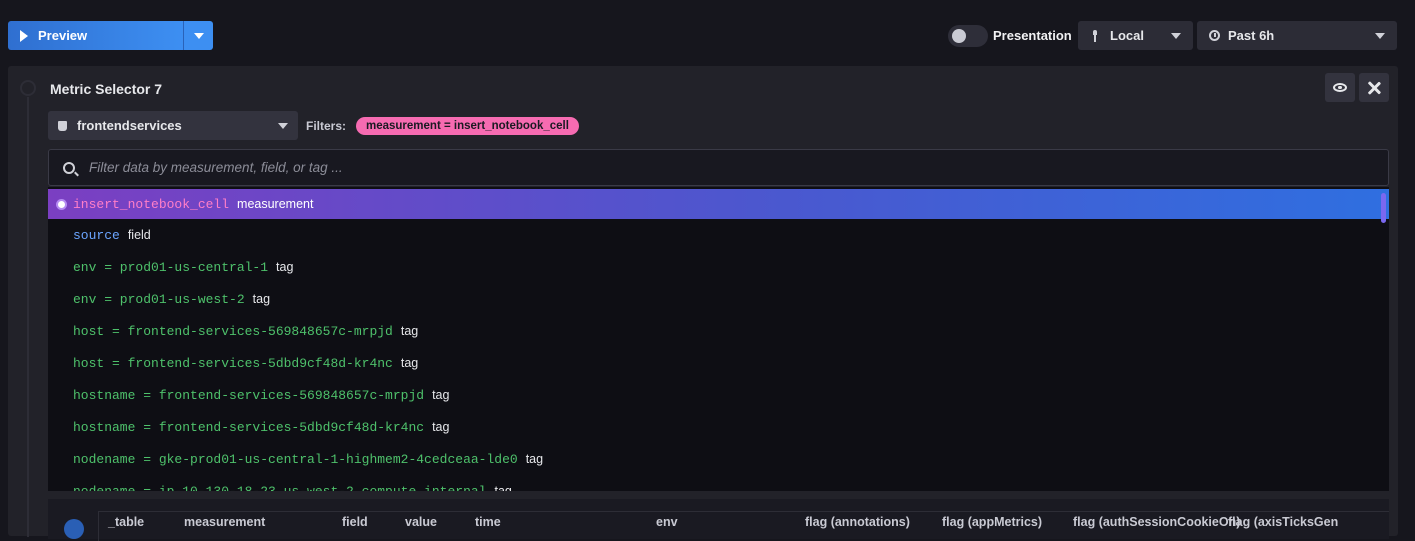 The height and width of the screenshot is (541, 1415). What do you see at coordinates (467, 126) in the screenshot?
I see `filter-pill: measurement = insert_notebook_cell` at bounding box center [467, 126].